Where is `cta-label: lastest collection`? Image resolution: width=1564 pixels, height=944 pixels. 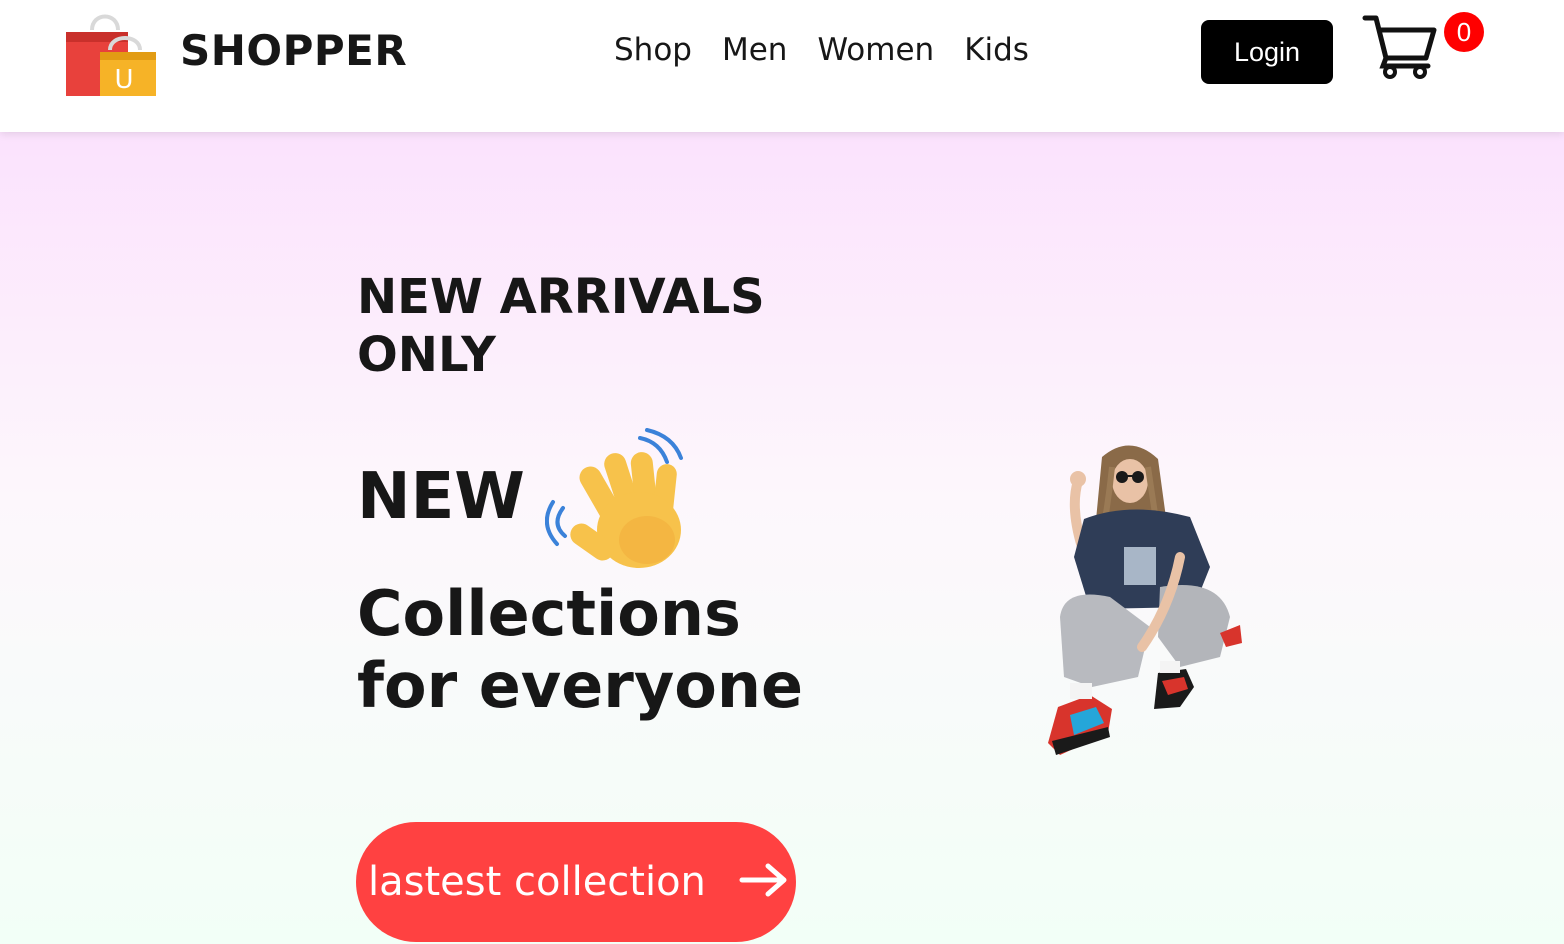
cta-label: lastest collection is located at coordinates (537, 882).